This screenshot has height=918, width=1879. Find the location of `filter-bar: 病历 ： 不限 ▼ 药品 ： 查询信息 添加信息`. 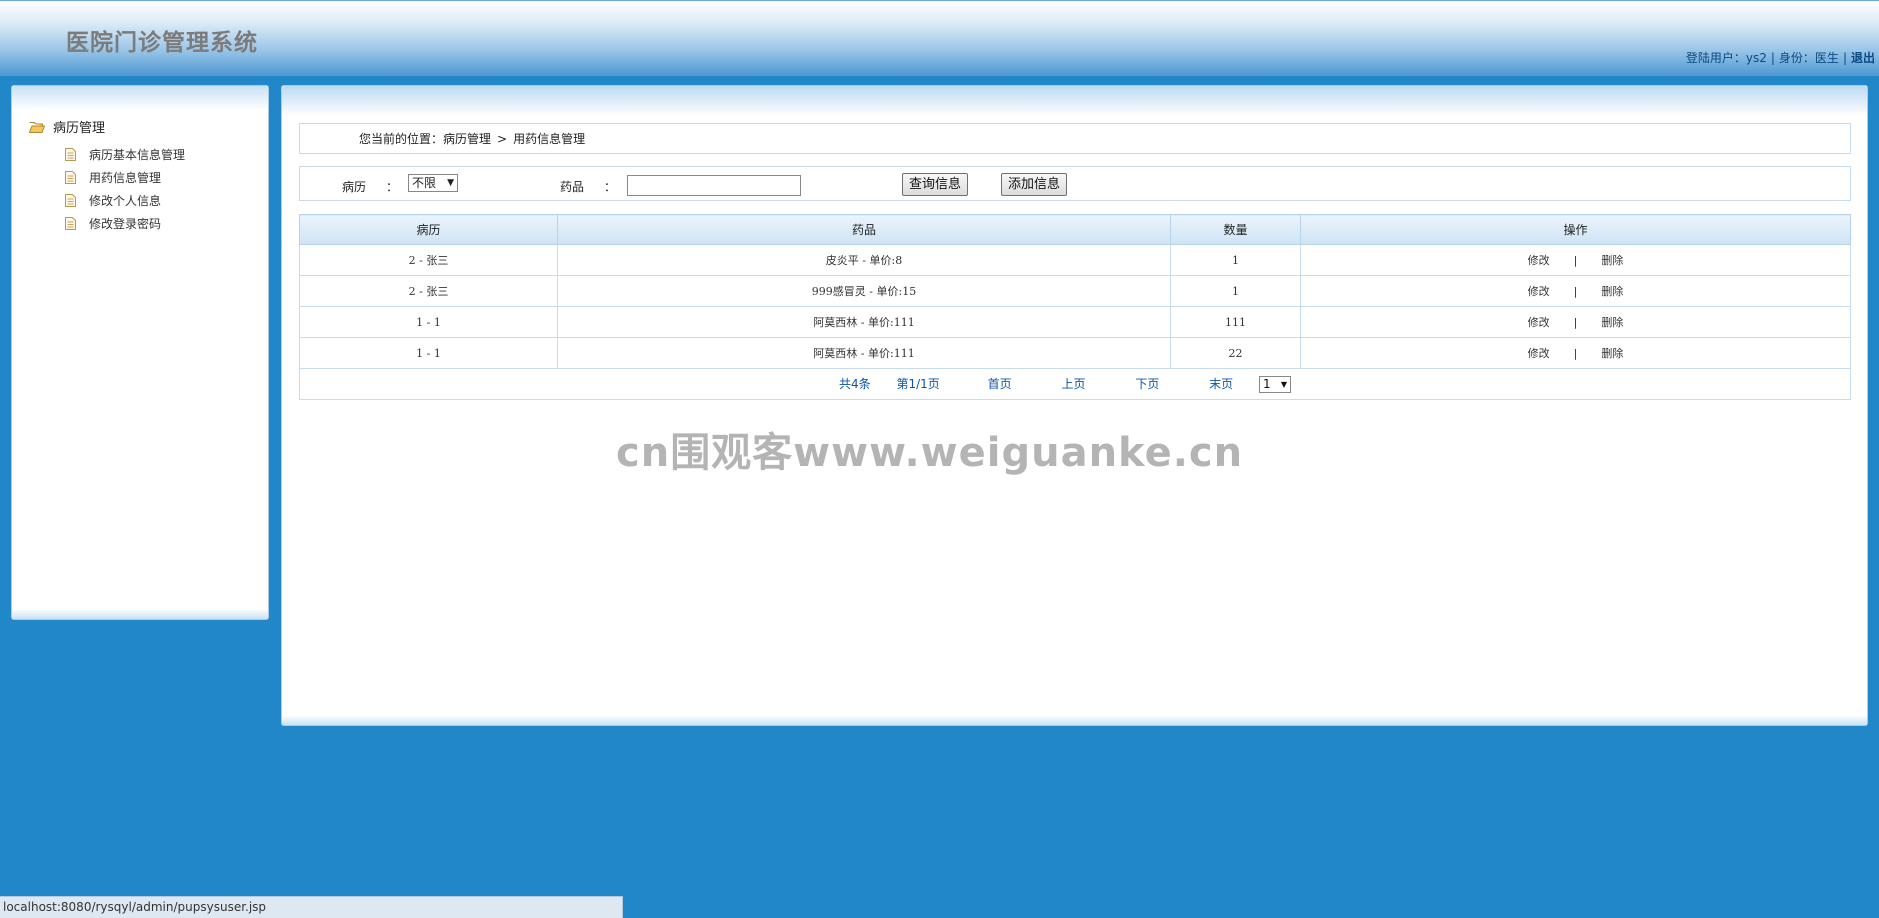

filter-bar: 病历 ： 不限 ▼ 药品 ： 查询信息 添加信息 is located at coordinates (1075, 183).